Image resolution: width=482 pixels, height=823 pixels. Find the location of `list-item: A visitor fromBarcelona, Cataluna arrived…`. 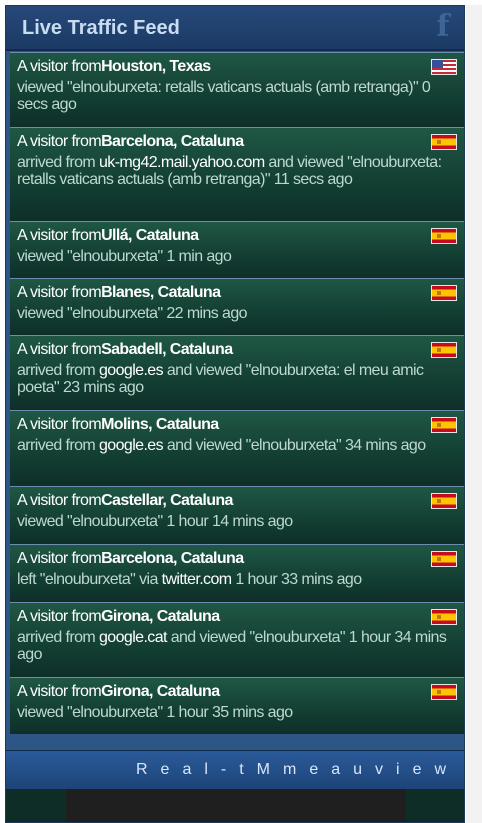

list-item: A visitor fromBarcelona, Cataluna arrived… is located at coordinates (237, 174).